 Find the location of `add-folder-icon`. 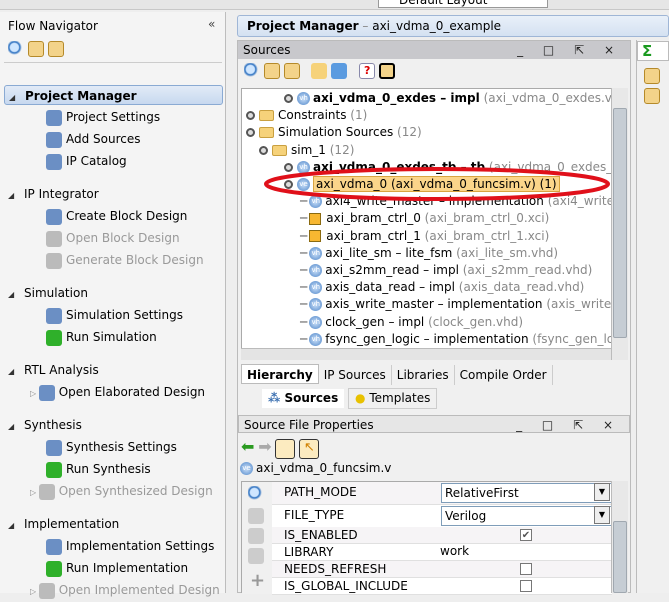

add-folder-icon is located at coordinates (319, 71).